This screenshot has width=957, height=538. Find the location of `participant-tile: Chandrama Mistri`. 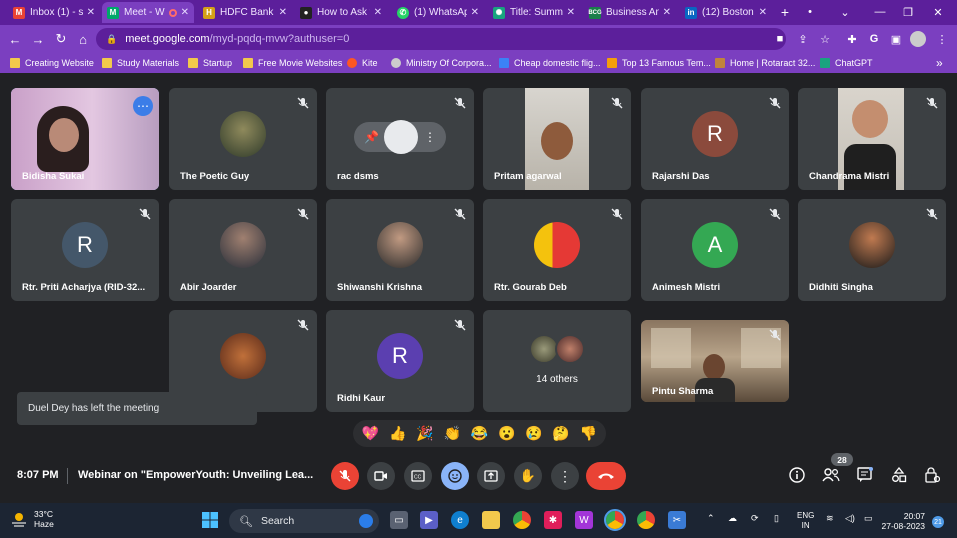

participant-tile: Chandrama Mistri is located at coordinates (872, 139).